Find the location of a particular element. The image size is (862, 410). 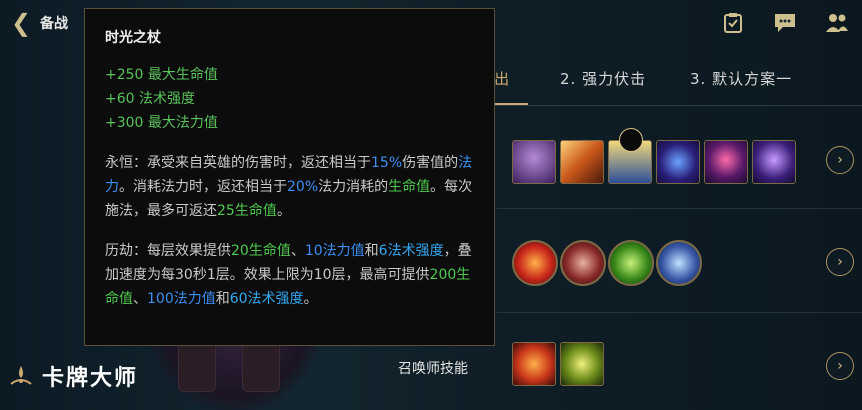

chat-icon is located at coordinates (785, 23).